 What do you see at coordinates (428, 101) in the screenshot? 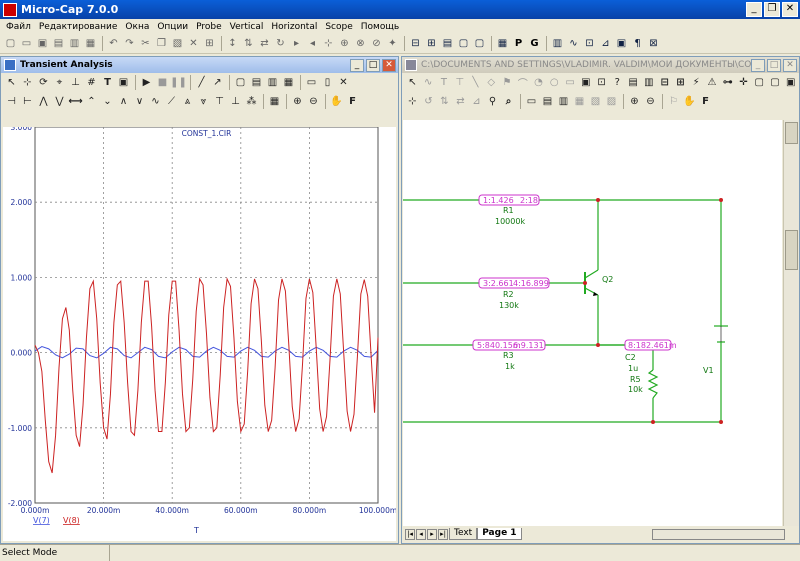
I see `rotate-2-icon: ↺` at bounding box center [428, 101].